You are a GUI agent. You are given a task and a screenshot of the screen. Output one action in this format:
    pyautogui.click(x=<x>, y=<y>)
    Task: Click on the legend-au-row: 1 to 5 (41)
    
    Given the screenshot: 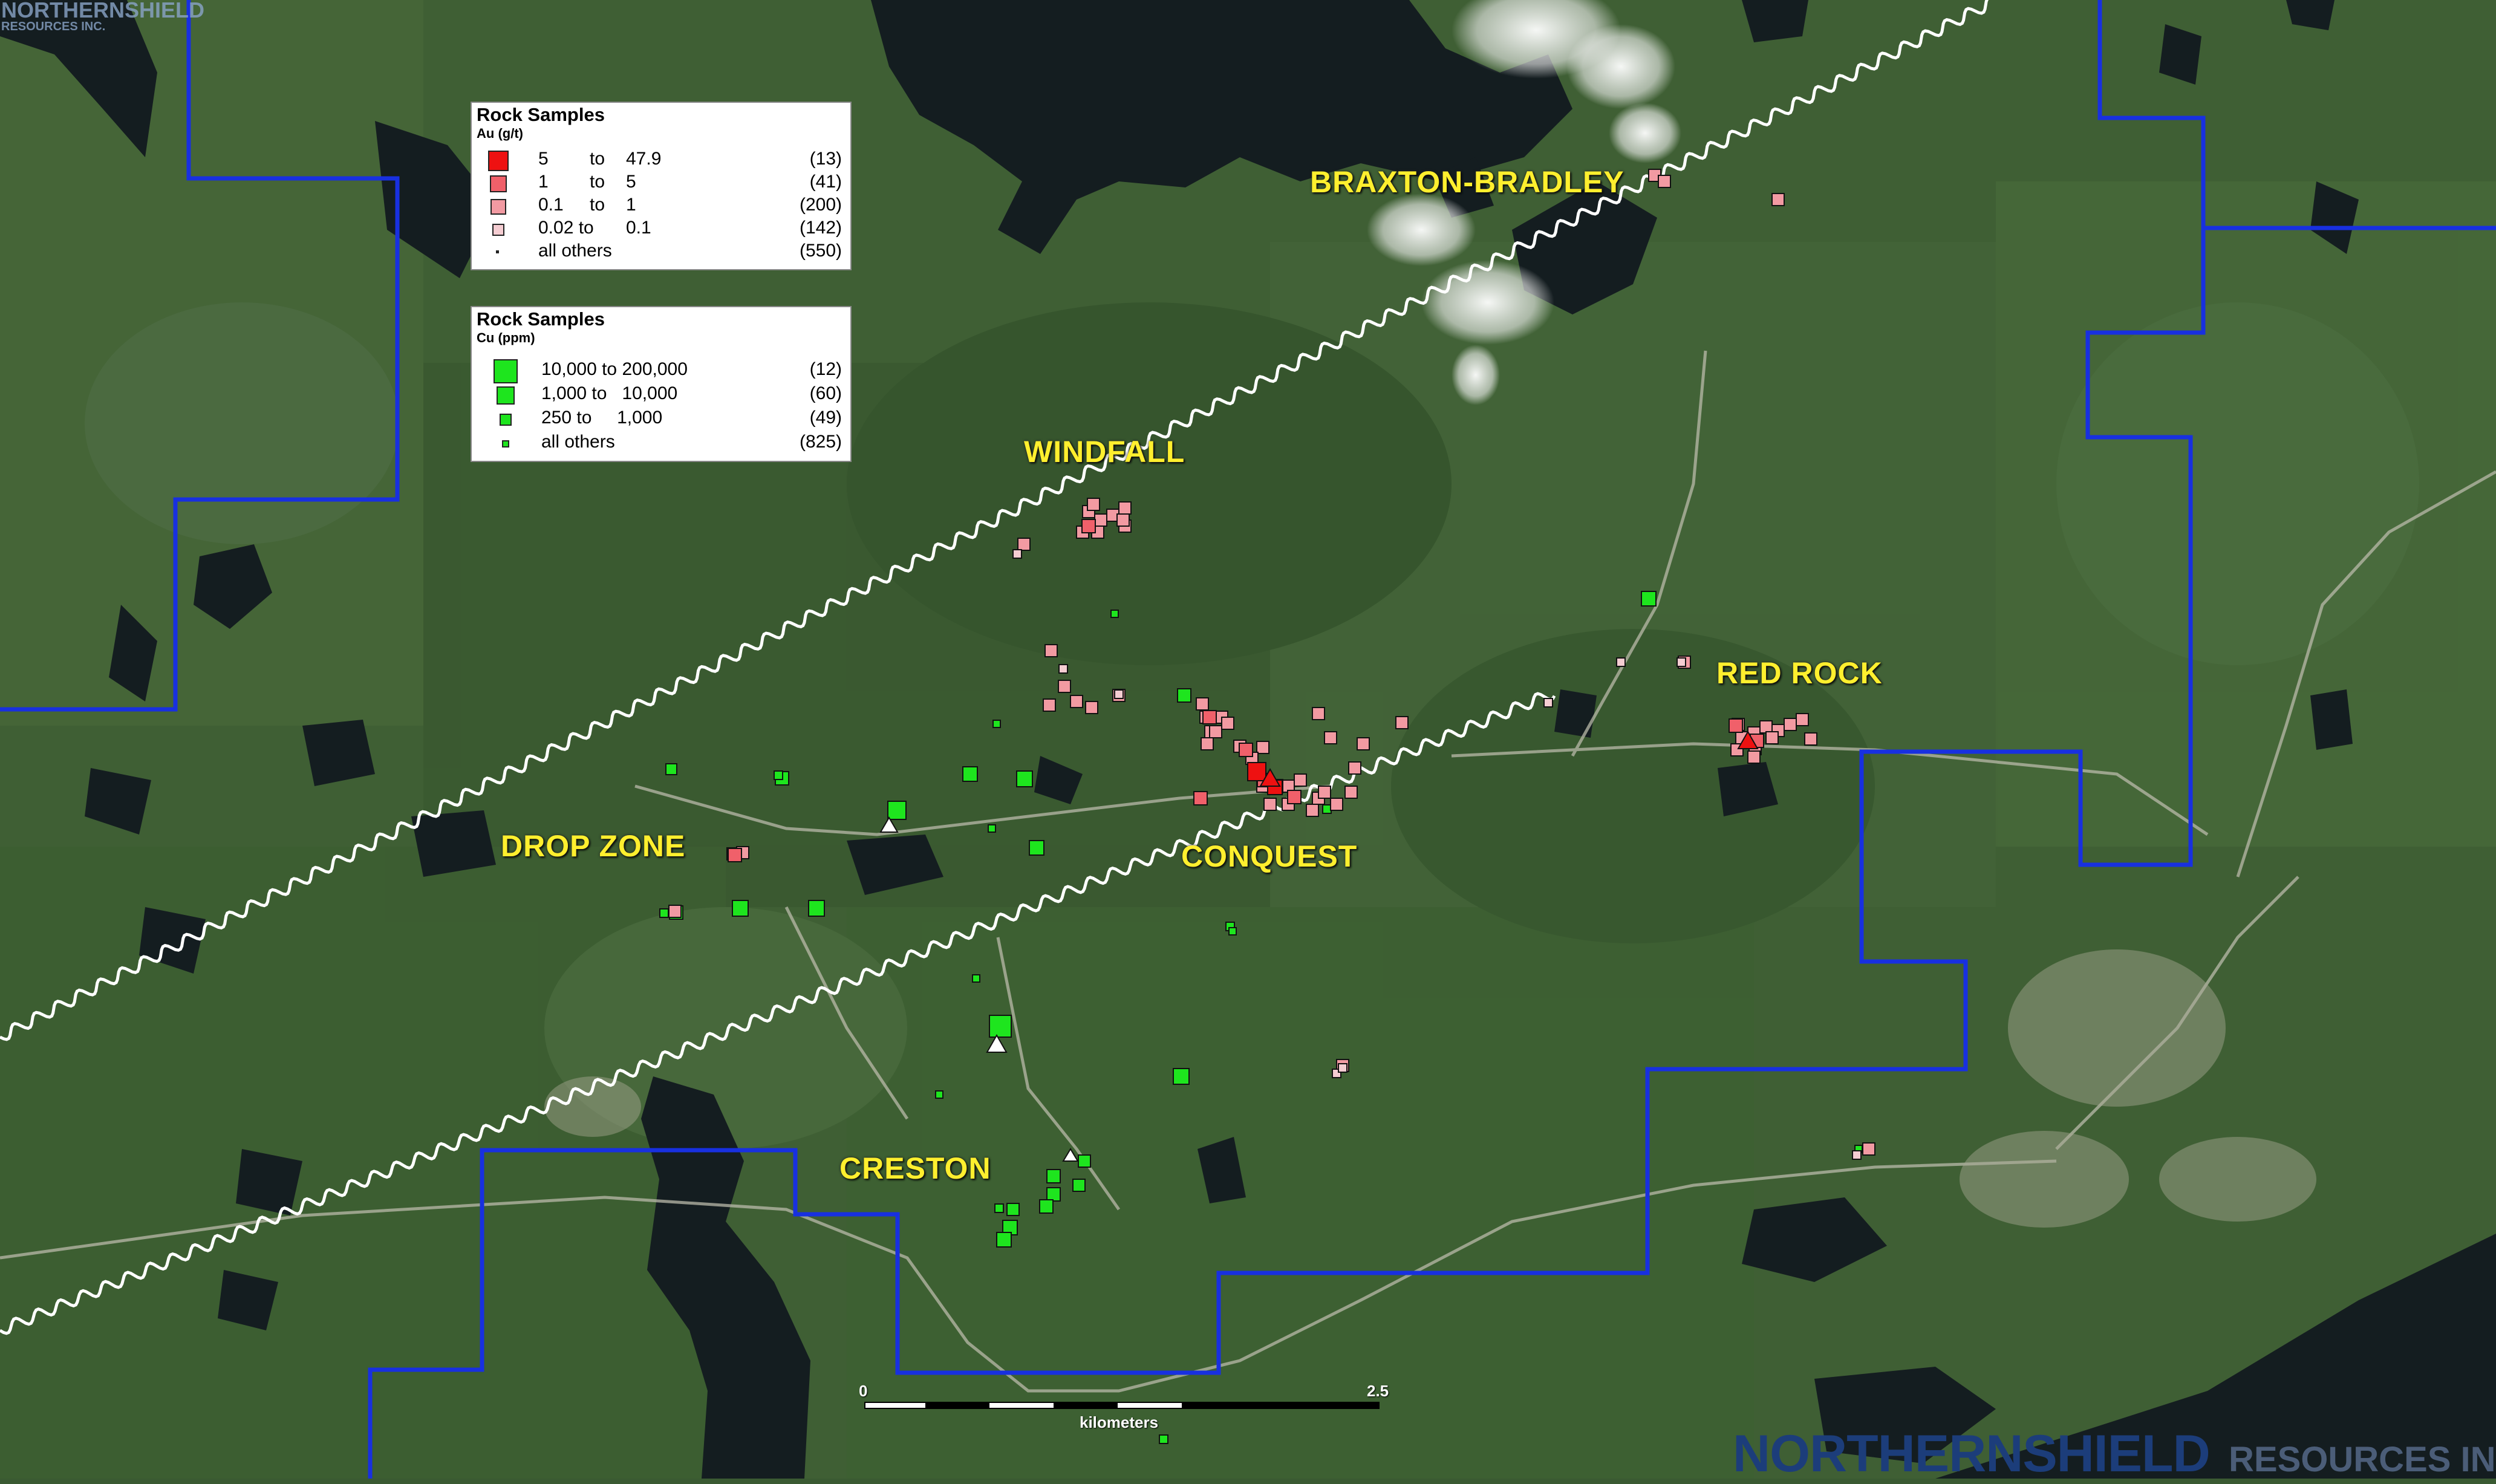 What is the action you would take?
    pyautogui.click(x=661, y=183)
    